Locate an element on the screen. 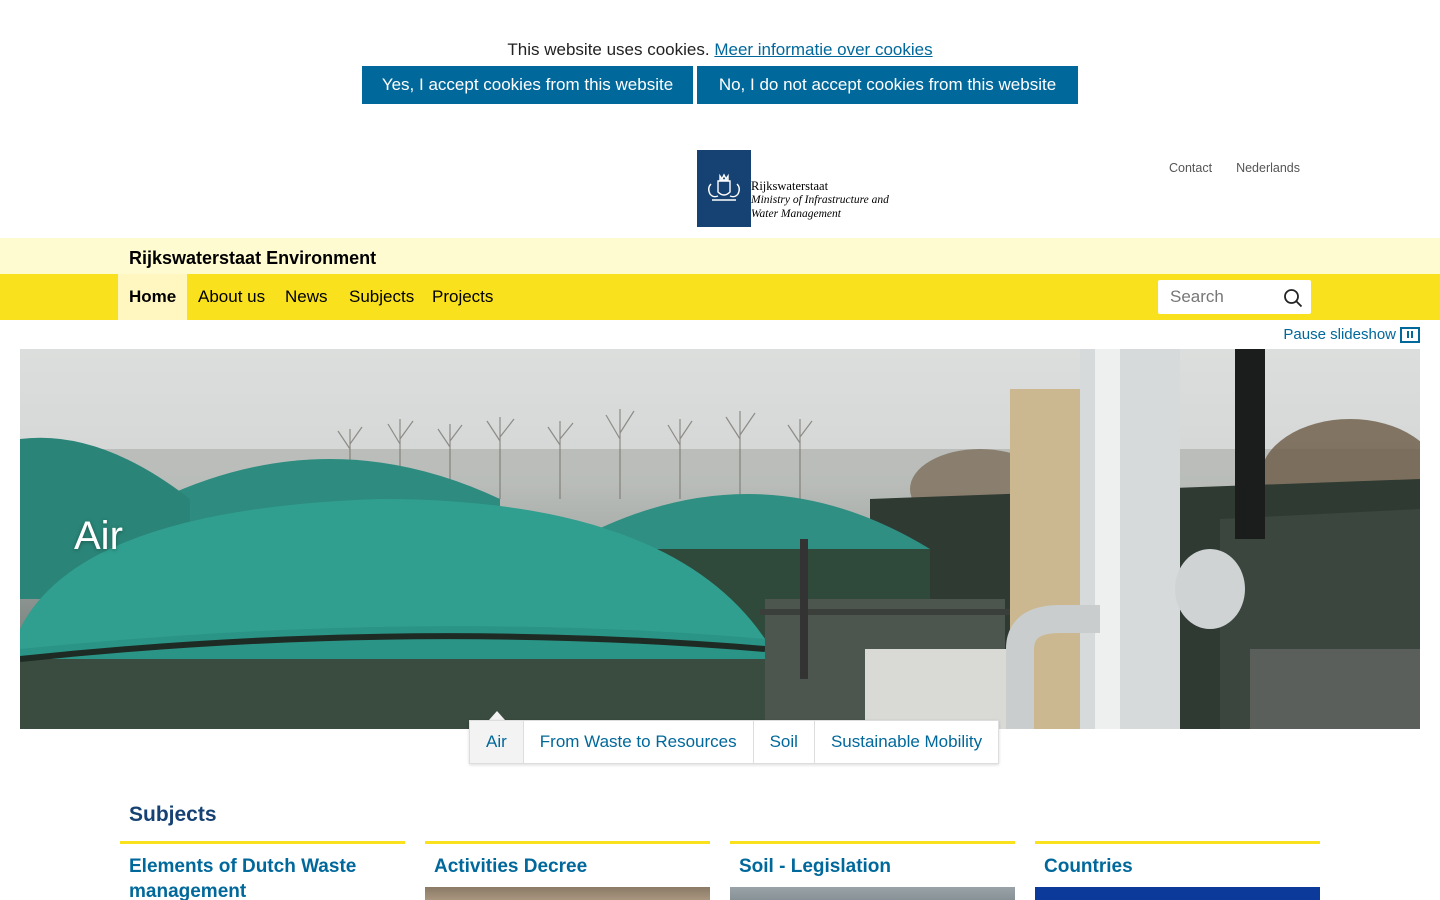  tab-from-waste-to-resources: From Waste to Resources is located at coordinates (637, 742).